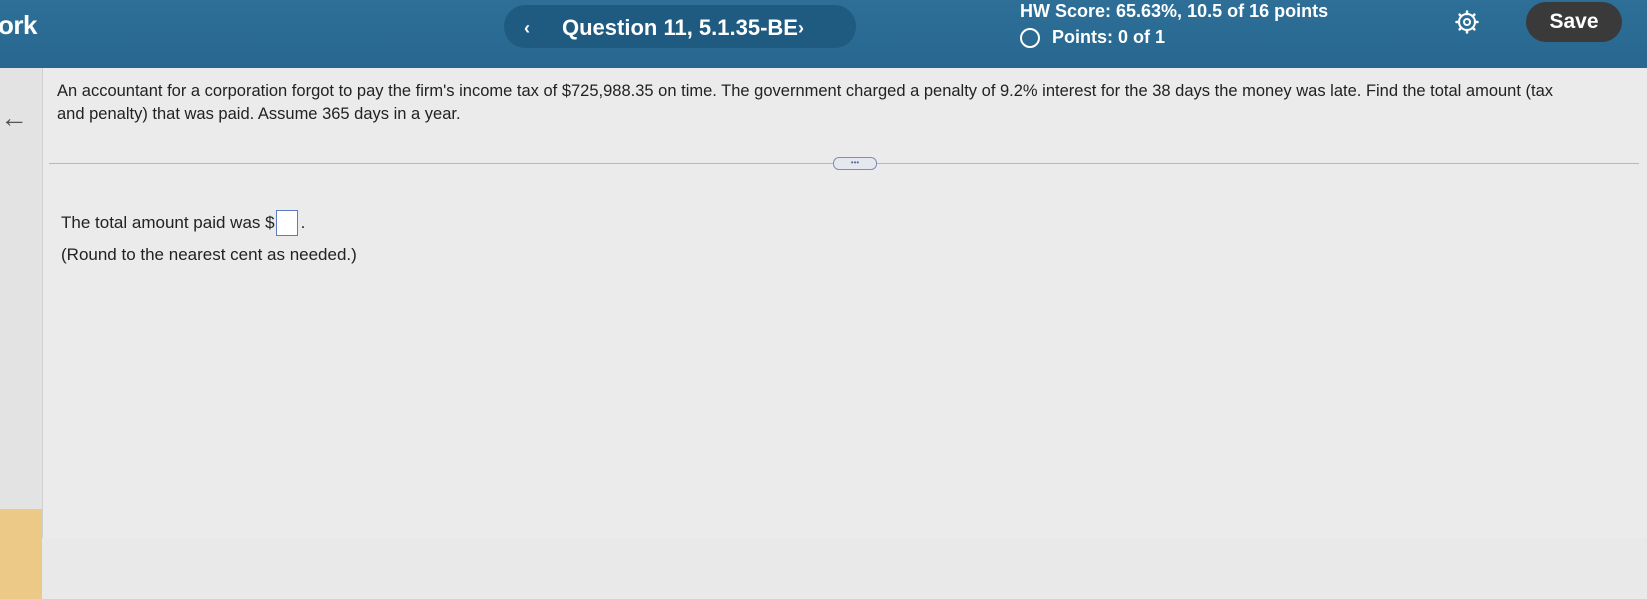  I want to click on question-label: Question 11, 5.1.35-BE, so click(680, 27).